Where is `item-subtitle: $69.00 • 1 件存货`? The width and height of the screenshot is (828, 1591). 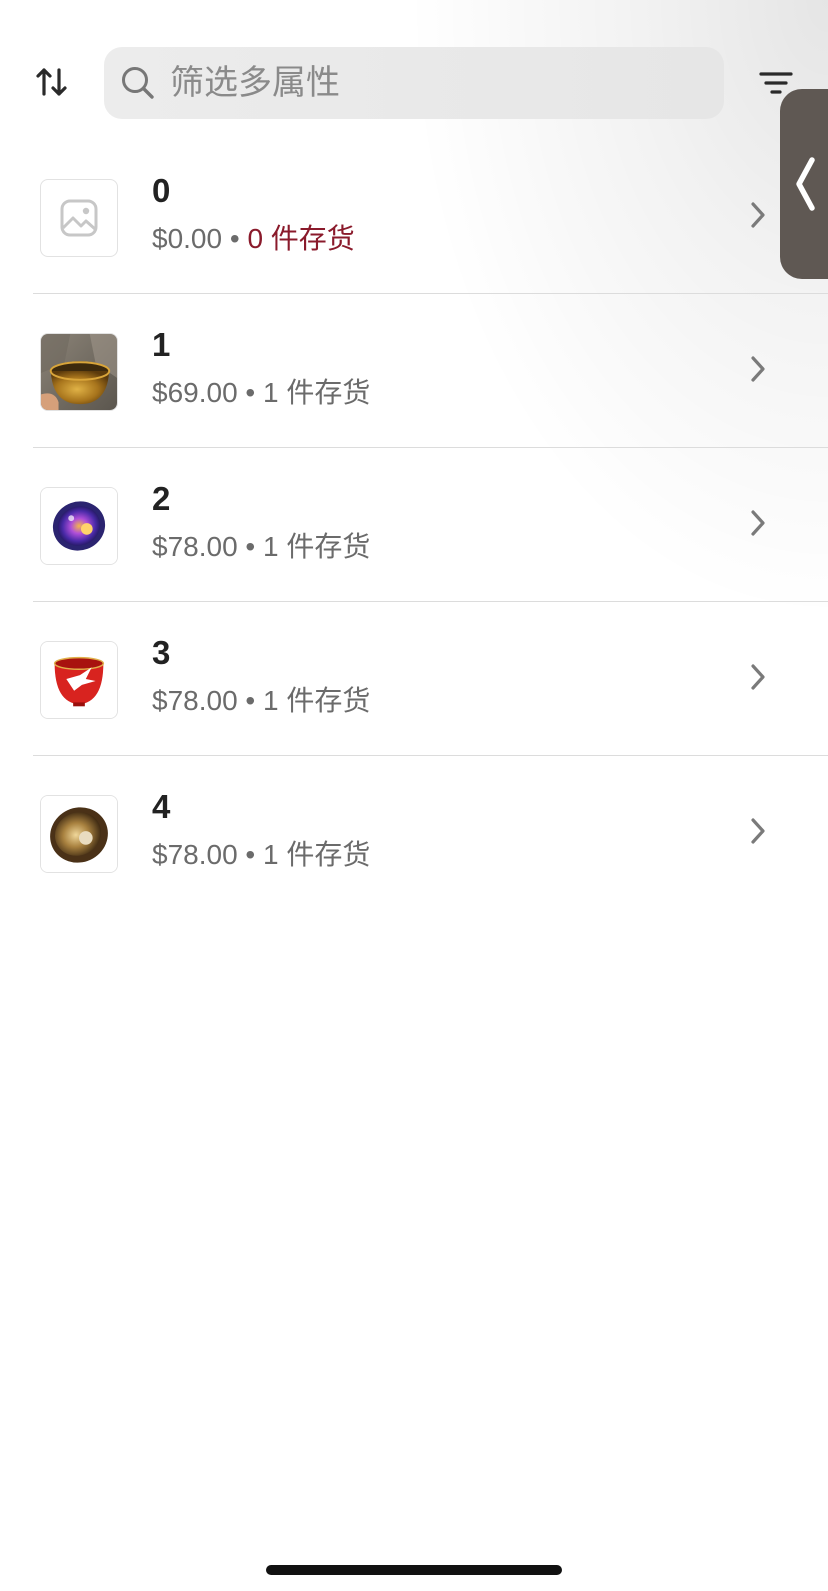
item-subtitle: $69.00 • 1 件存货 is located at coordinates (261, 393).